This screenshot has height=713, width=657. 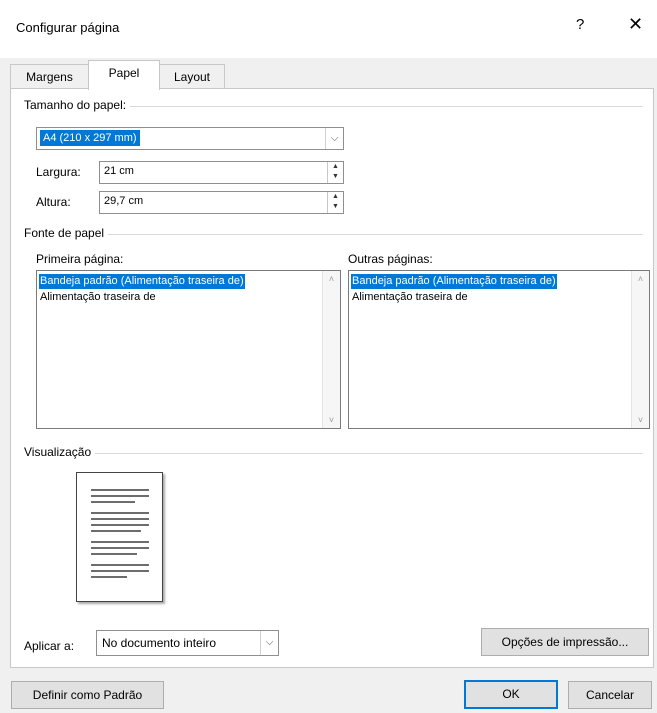 What do you see at coordinates (119, 171) in the screenshot?
I see `width-value: 21 cm` at bounding box center [119, 171].